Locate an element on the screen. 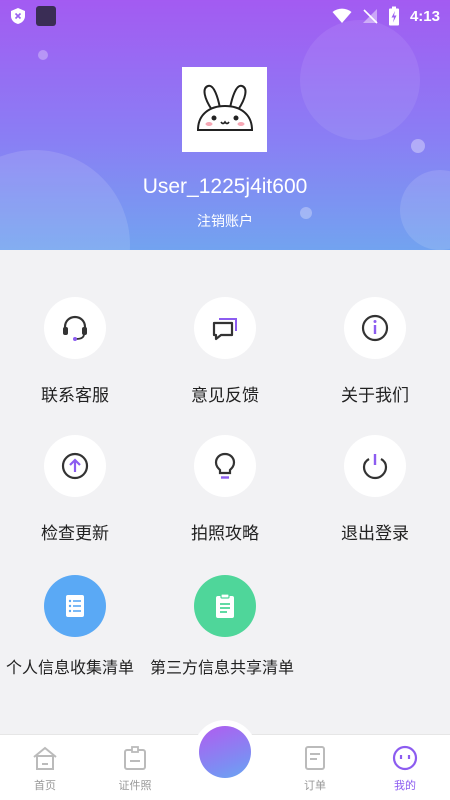 The width and height of the screenshot is (450, 800). headset-icon is located at coordinates (75, 328).